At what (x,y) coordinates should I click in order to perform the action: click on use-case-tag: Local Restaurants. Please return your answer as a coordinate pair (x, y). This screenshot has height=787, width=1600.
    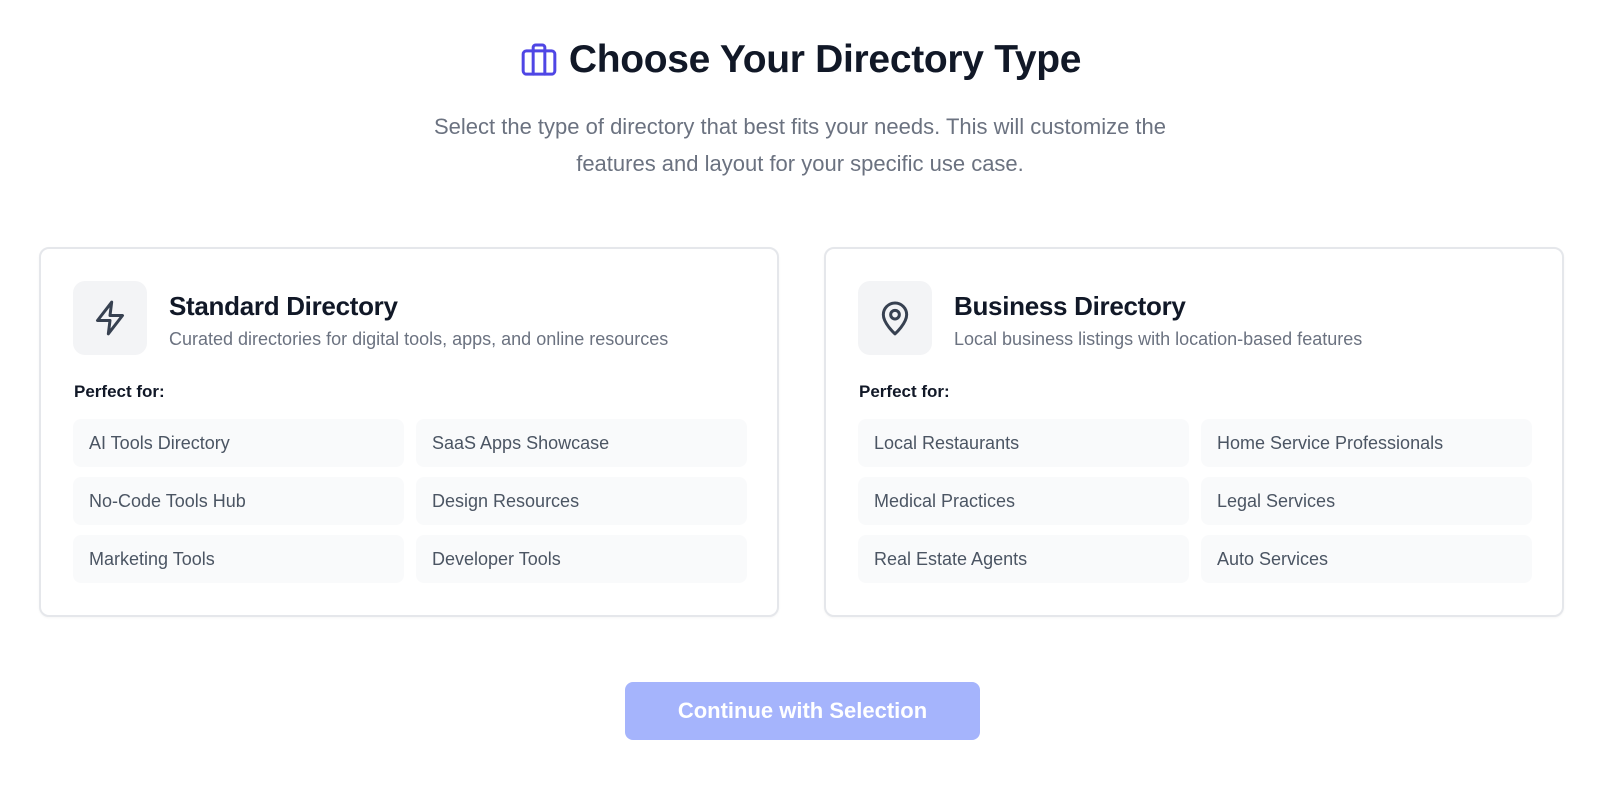
    Looking at the image, I should click on (1023, 443).